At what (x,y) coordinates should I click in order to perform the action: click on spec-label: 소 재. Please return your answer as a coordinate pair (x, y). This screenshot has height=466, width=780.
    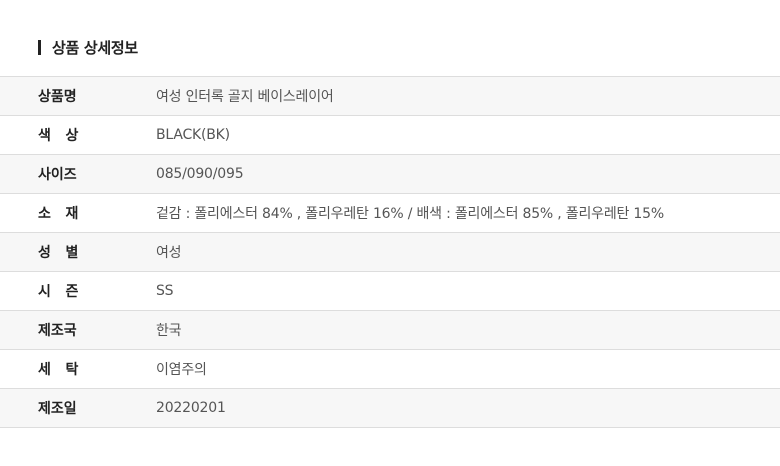
    Looking at the image, I should click on (58, 214).